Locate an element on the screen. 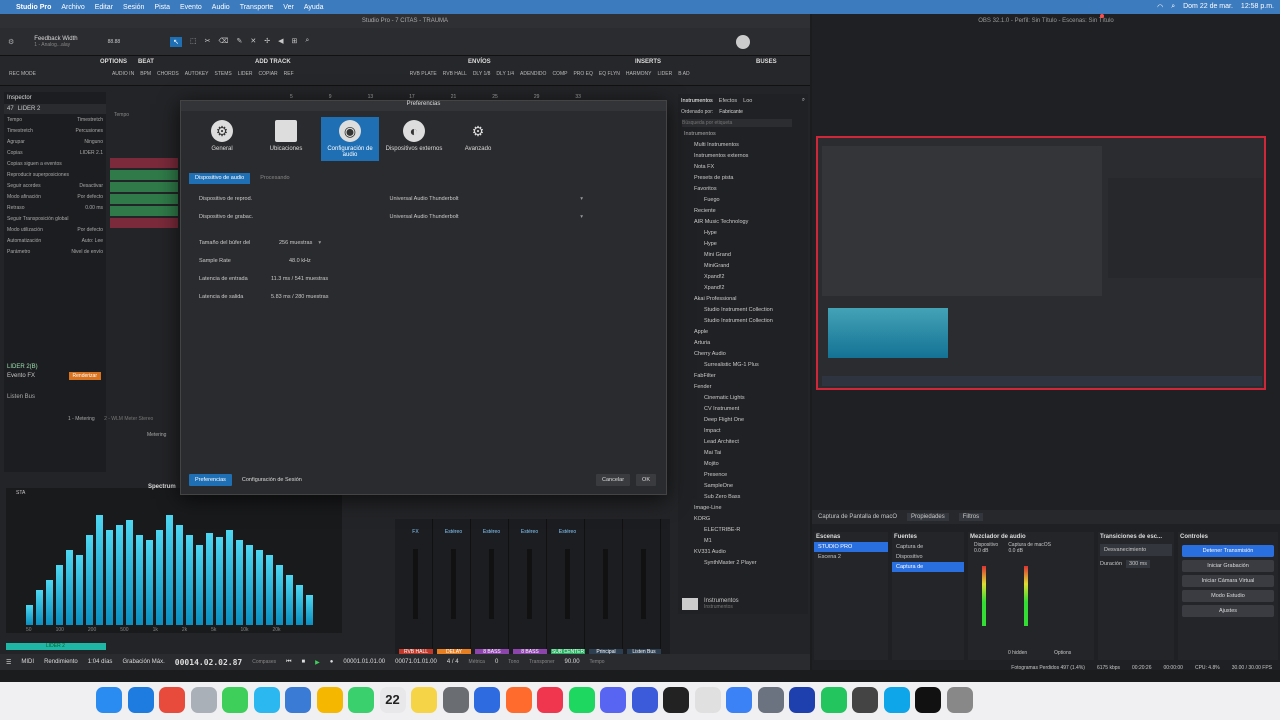  inspector-track-header: 47 LIDER 2 is located at coordinates (55, 109).